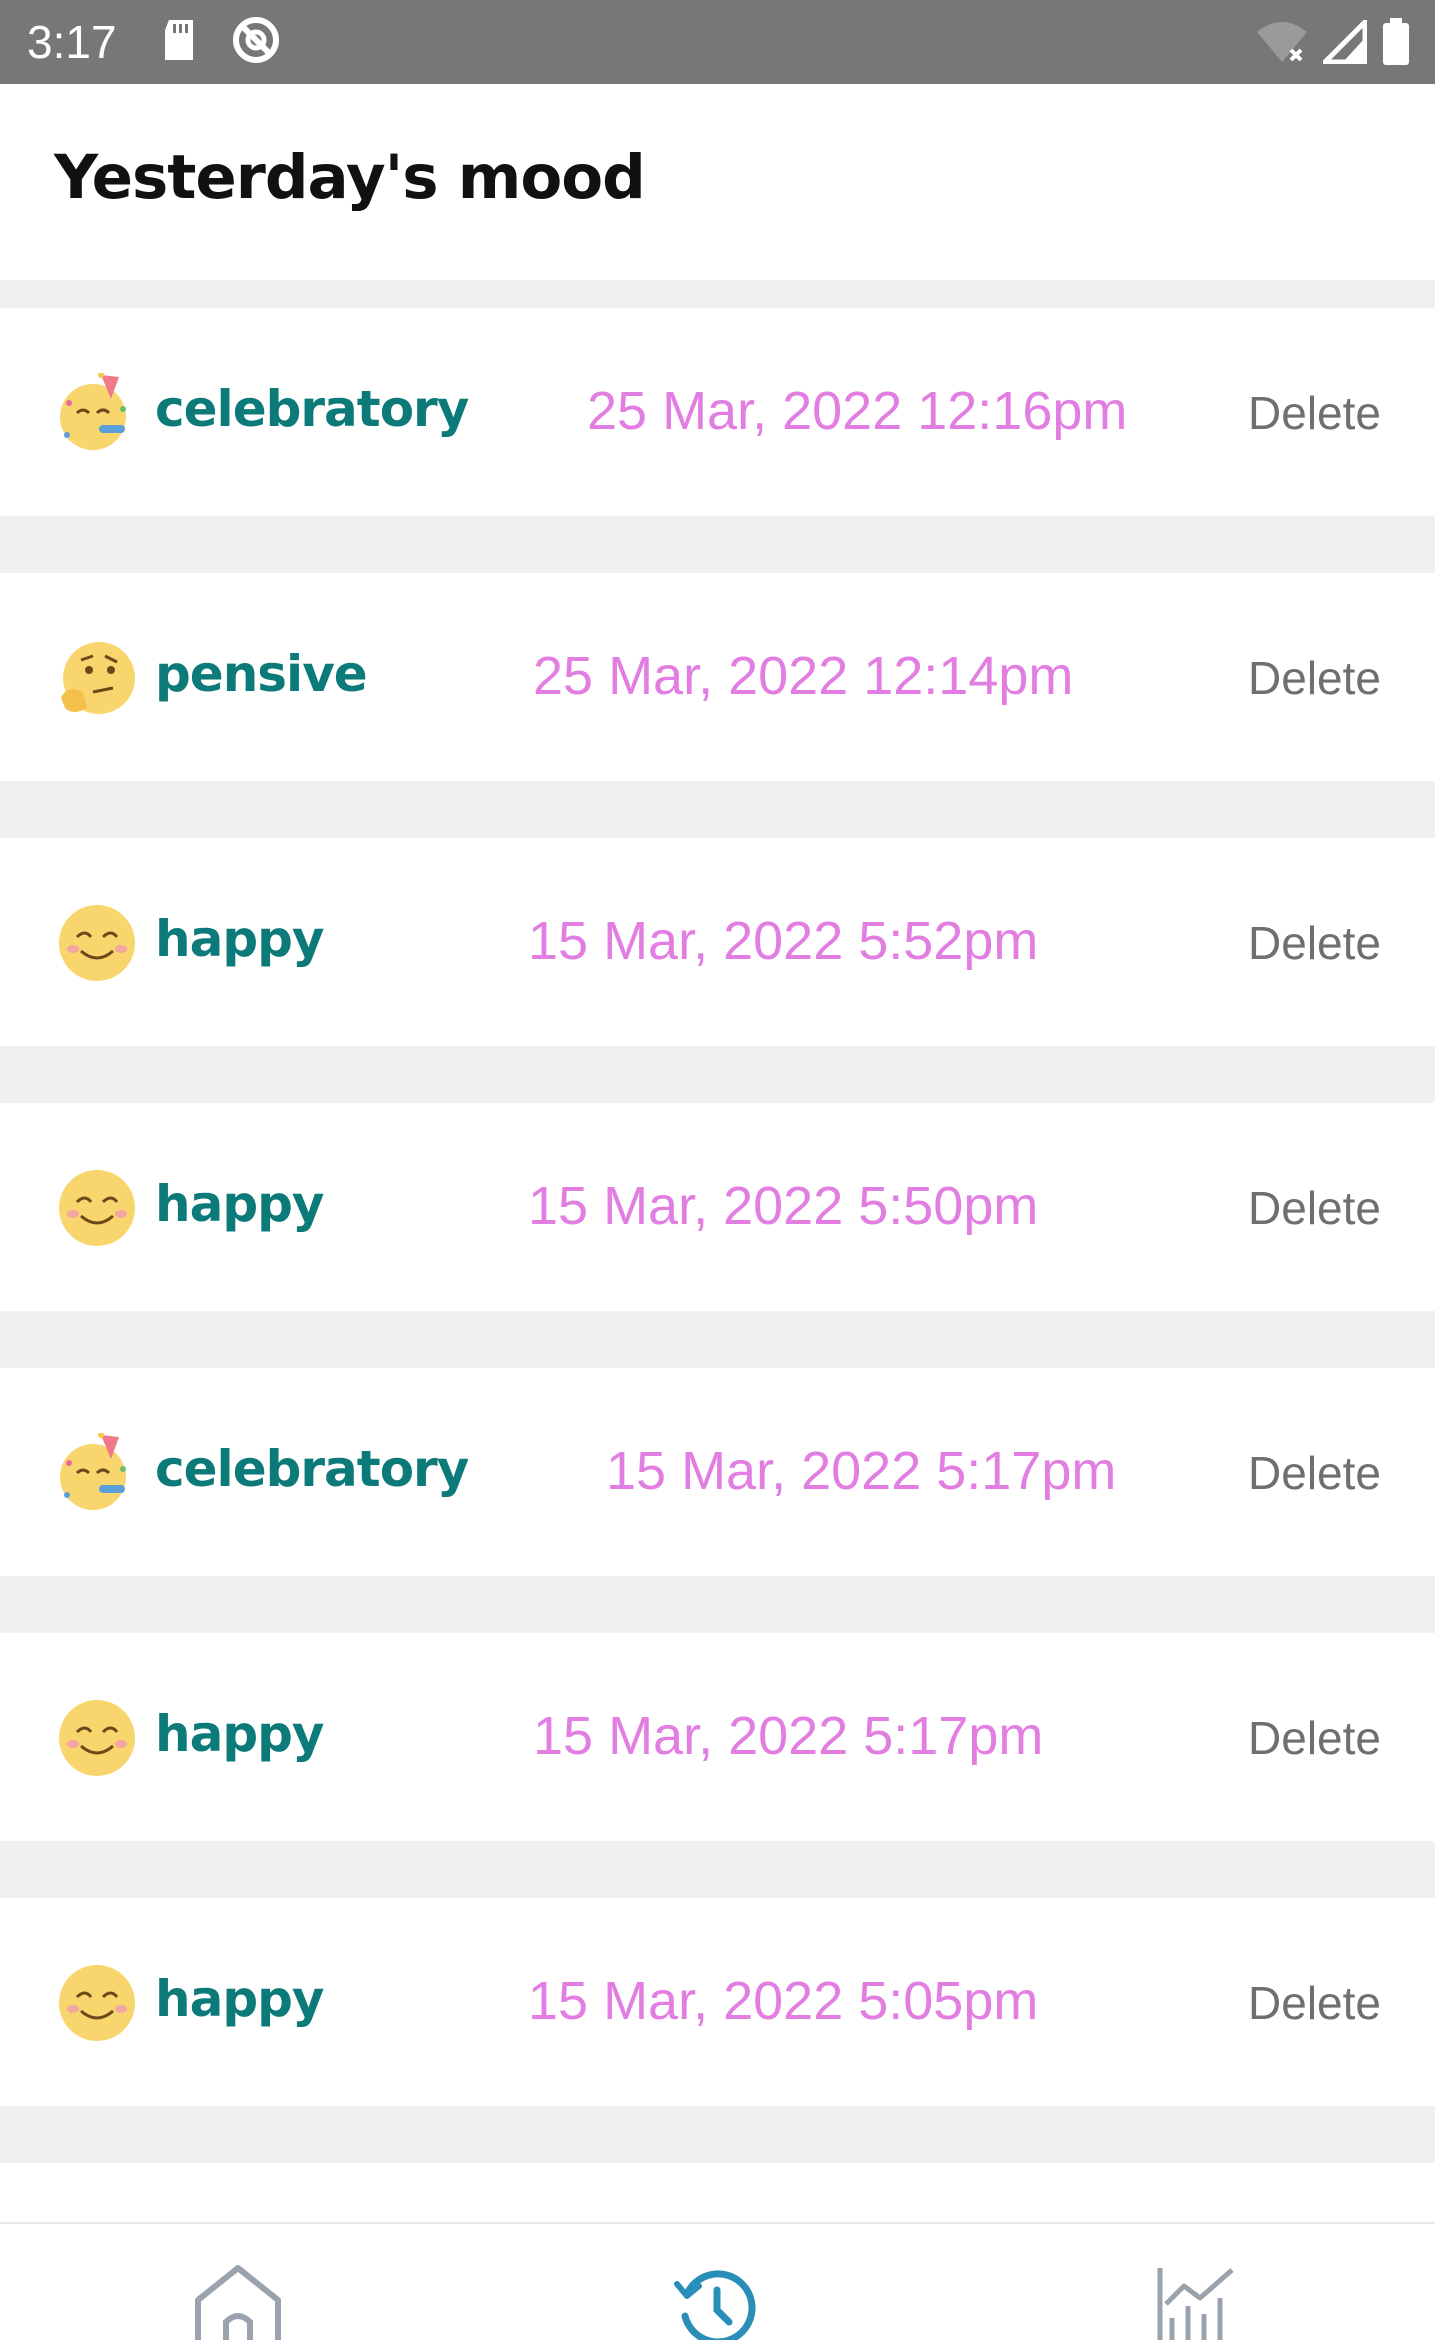 The height and width of the screenshot is (2344, 1435). I want to click on list-item: happy 15 Mar, 2022 5:50pm Delete, so click(717, 1207).